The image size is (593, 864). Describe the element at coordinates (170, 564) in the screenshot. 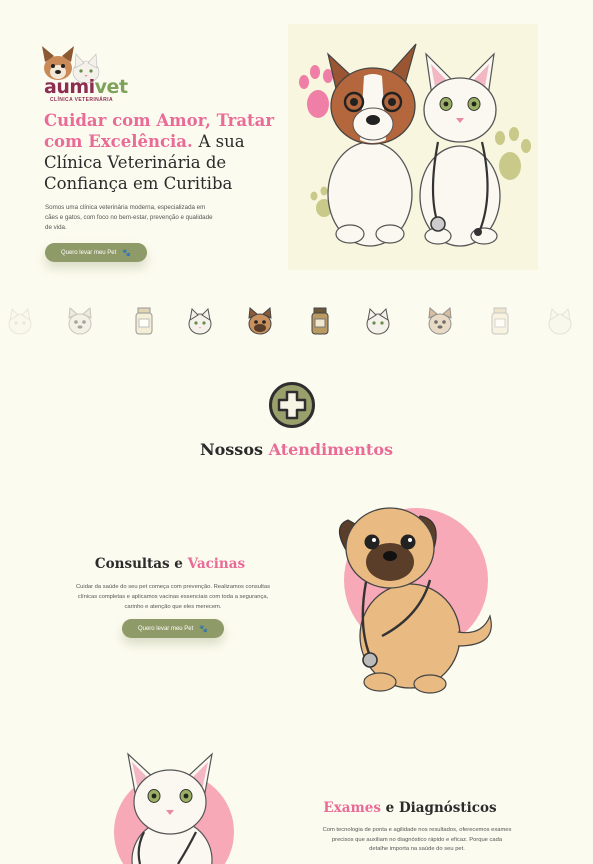

I see `consultas-title: Consultas e Vacinas` at that location.